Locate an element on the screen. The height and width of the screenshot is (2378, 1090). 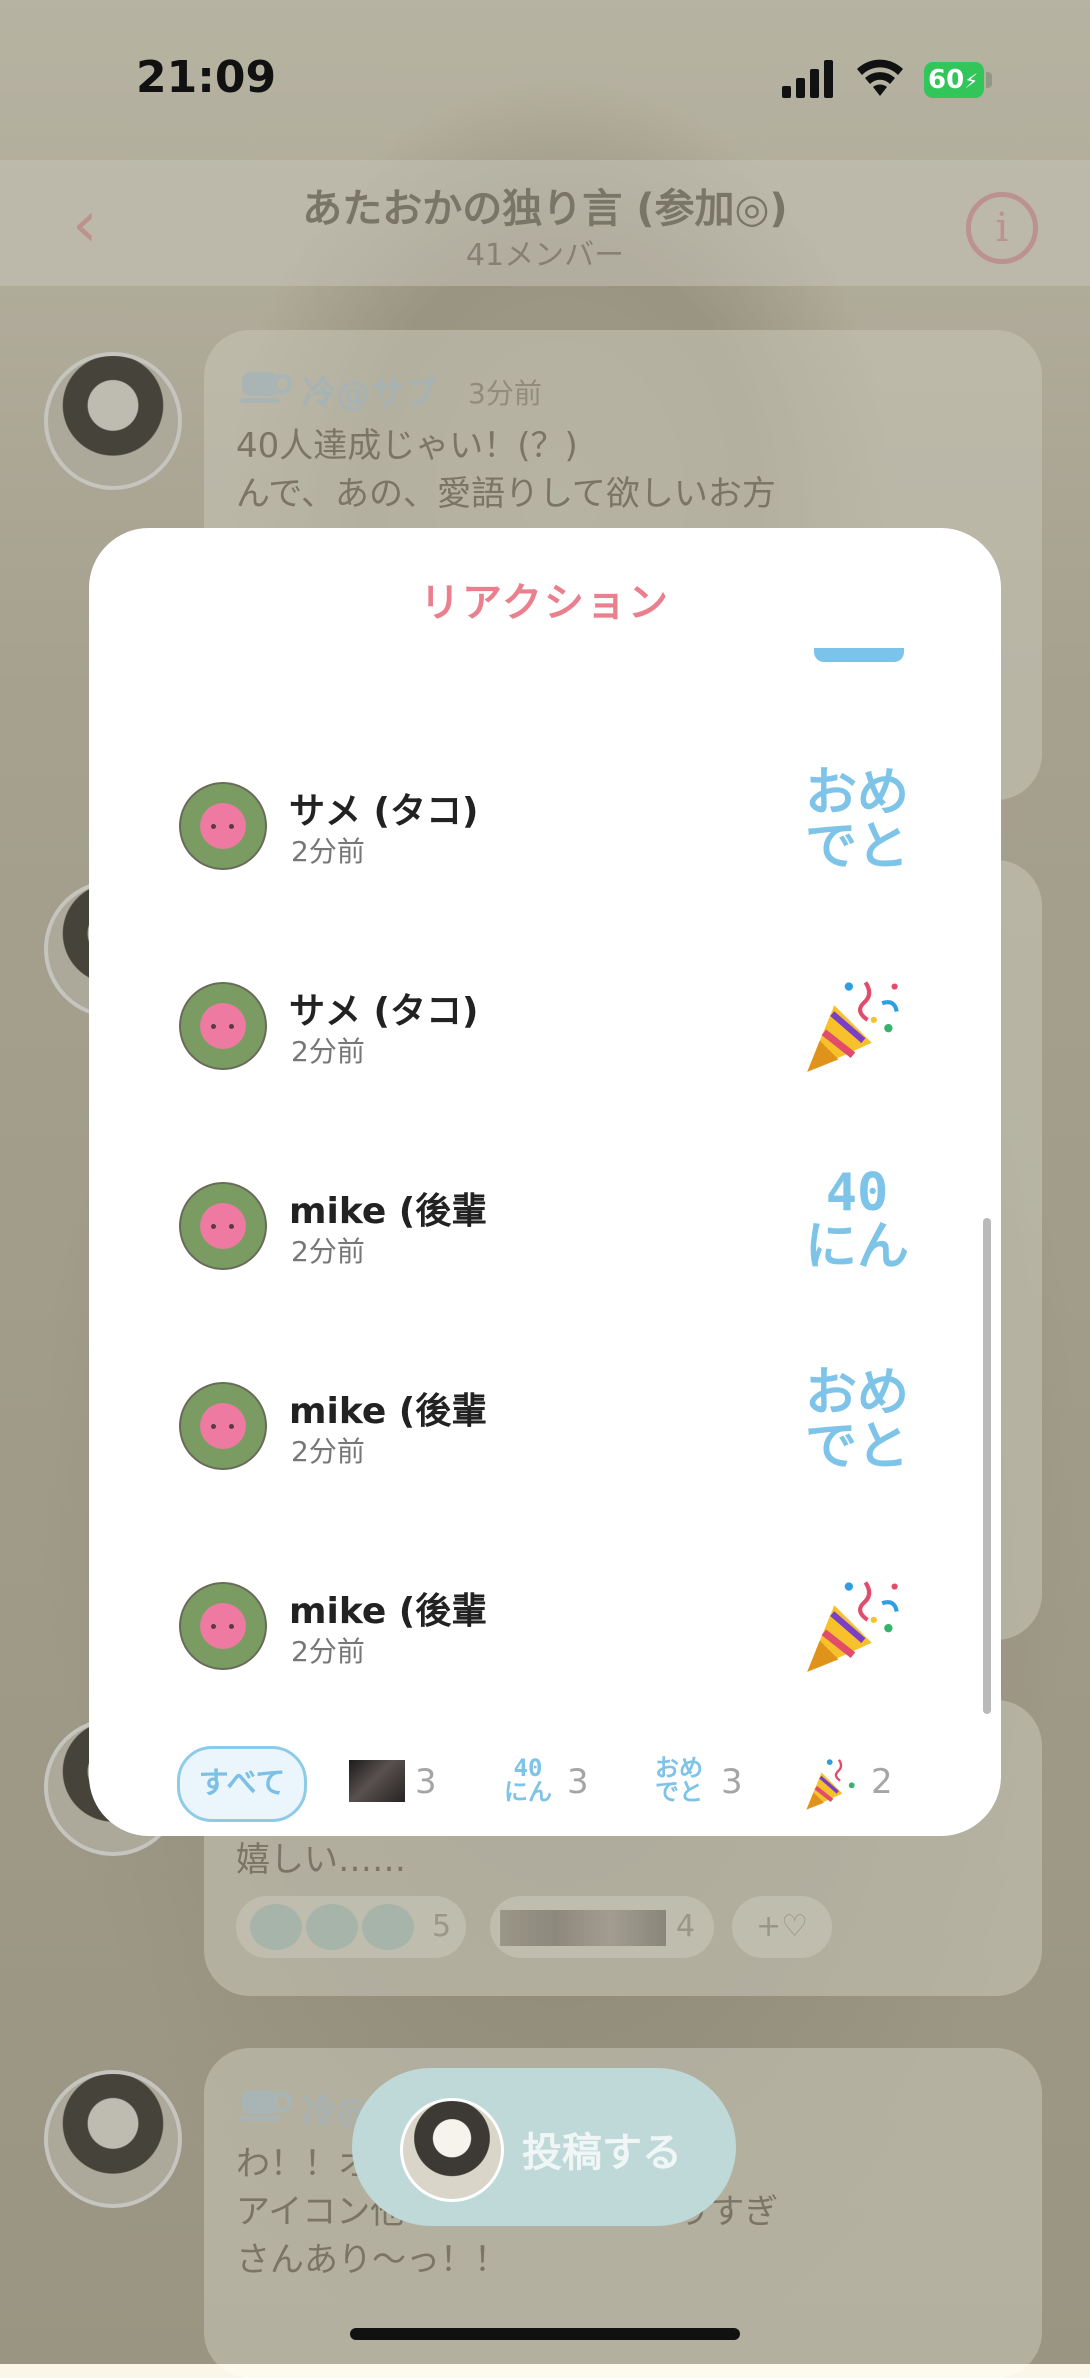
reaction-filter-bar: すべて 3 40 にん 3 おめ でと 3 2 is located at coordinates (545, 1787).